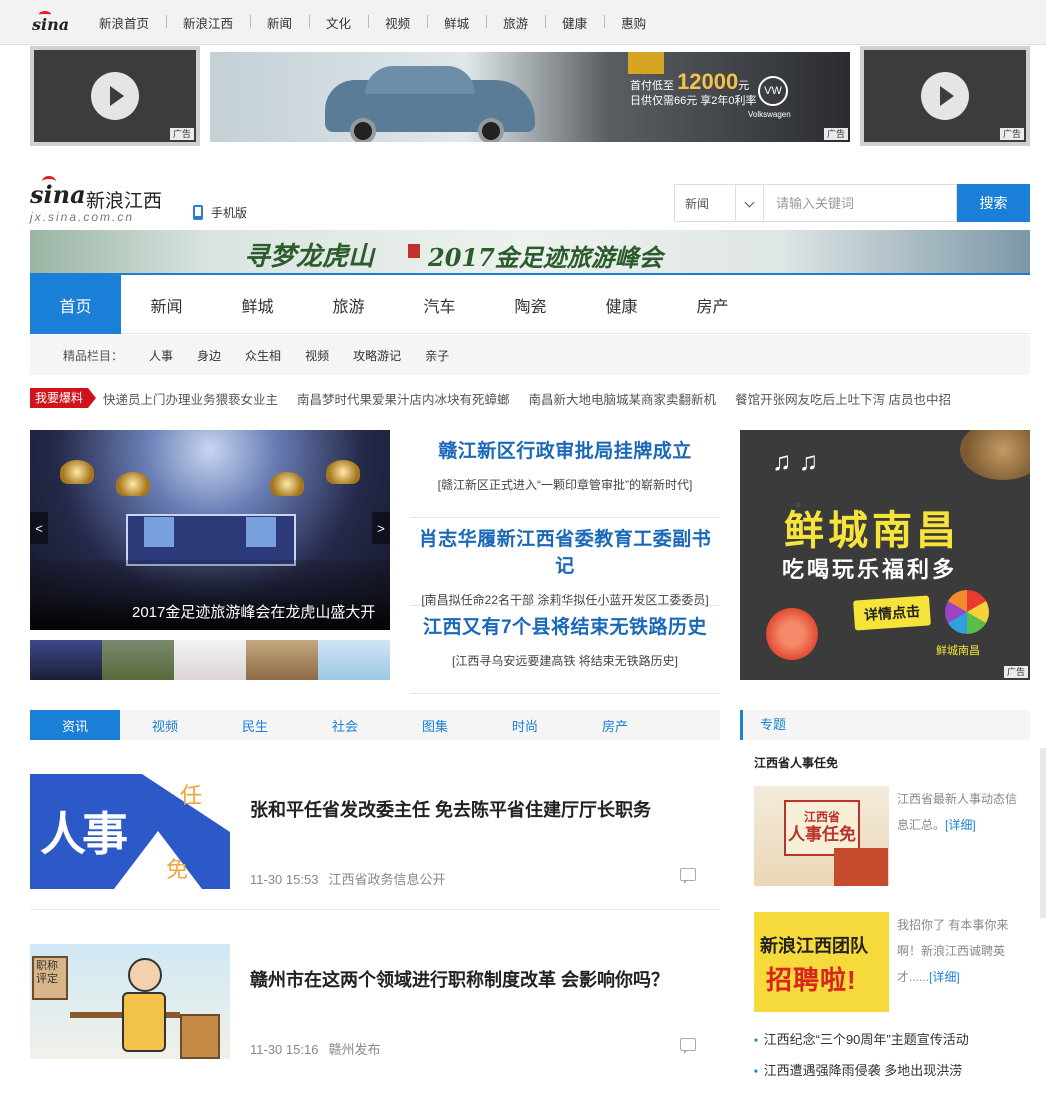  I want to click on main-nav-news: 新闻, so click(166, 304).